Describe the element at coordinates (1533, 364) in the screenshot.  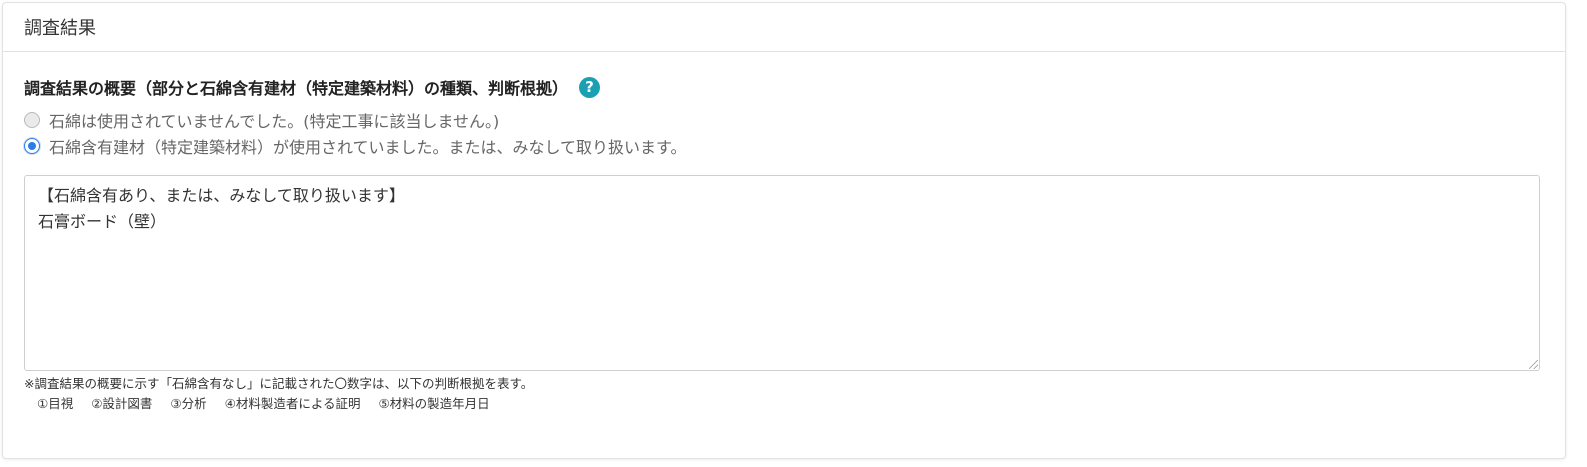
I see `resize-grip-icon` at that location.